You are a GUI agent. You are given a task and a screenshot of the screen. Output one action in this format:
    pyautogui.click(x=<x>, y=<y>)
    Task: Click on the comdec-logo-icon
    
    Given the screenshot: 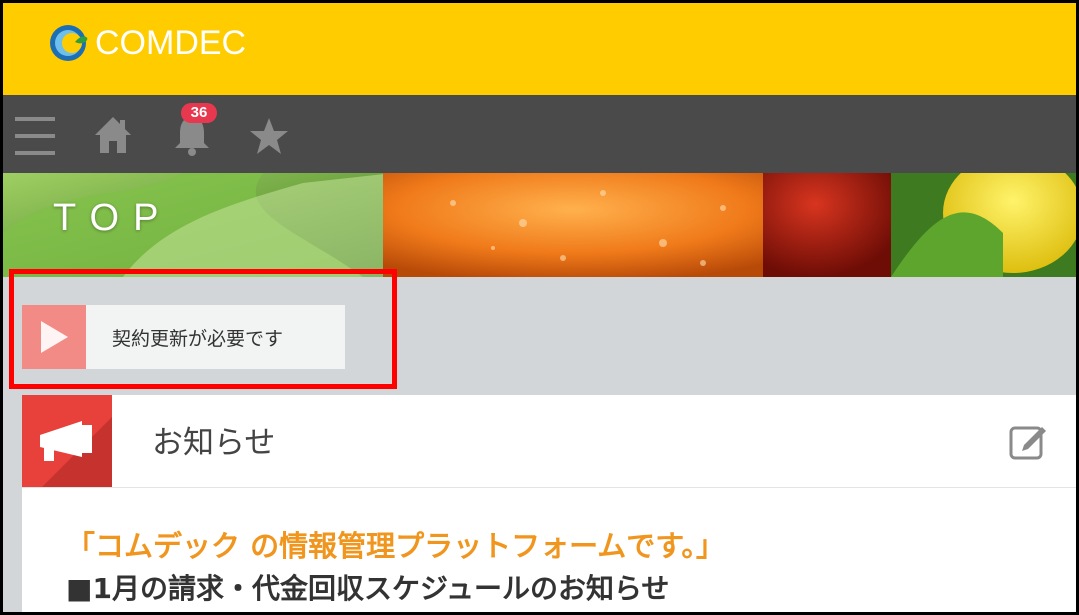 What is the action you would take?
    pyautogui.click(x=69, y=43)
    